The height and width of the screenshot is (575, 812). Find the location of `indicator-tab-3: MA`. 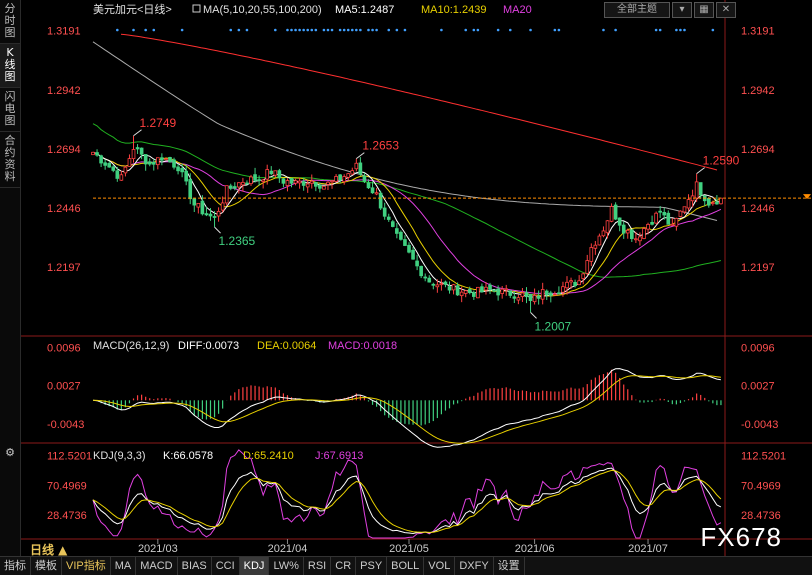

indicator-tab-3: MA is located at coordinates (124, 566).